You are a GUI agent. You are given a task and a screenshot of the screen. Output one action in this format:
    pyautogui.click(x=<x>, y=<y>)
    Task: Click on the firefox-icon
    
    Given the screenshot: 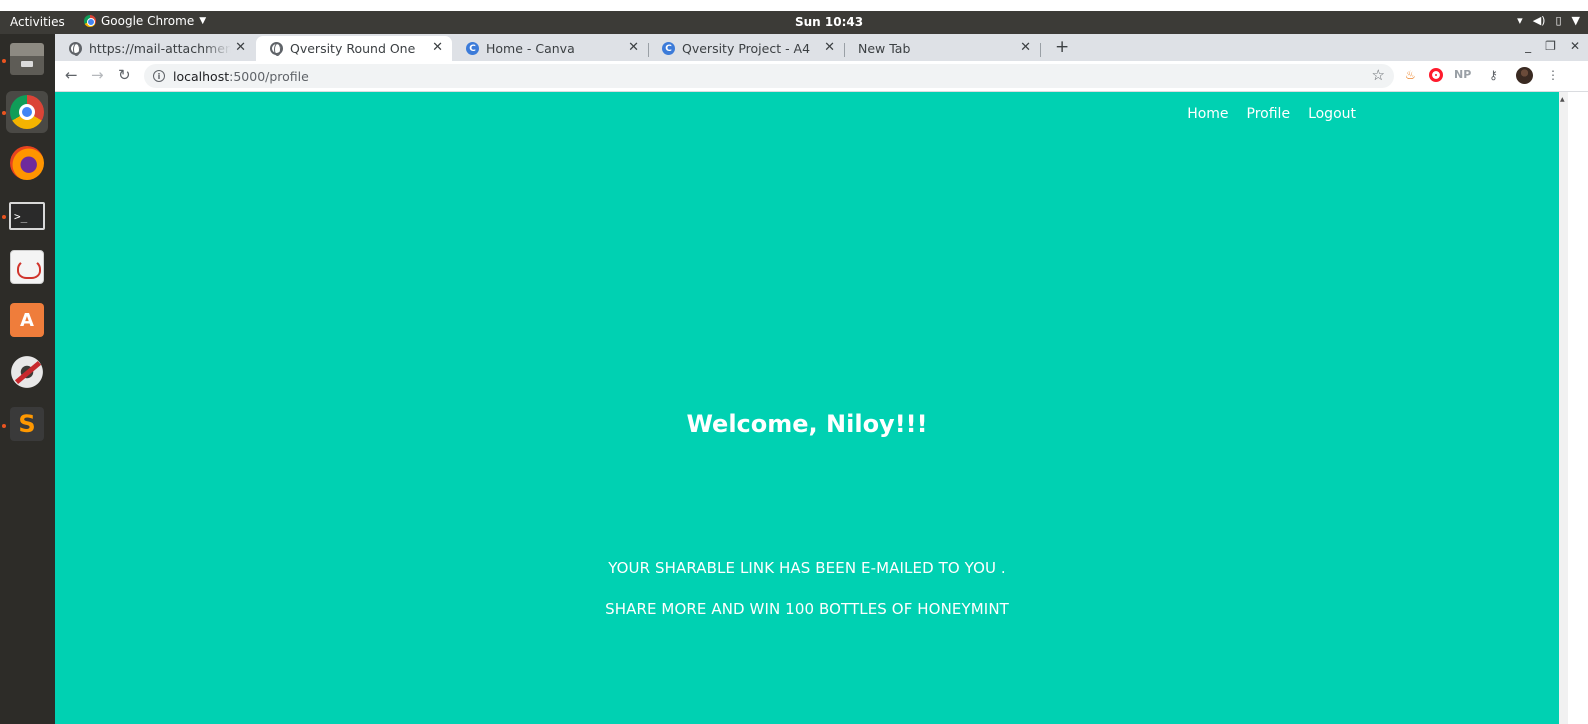 What is the action you would take?
    pyautogui.click(x=27, y=163)
    